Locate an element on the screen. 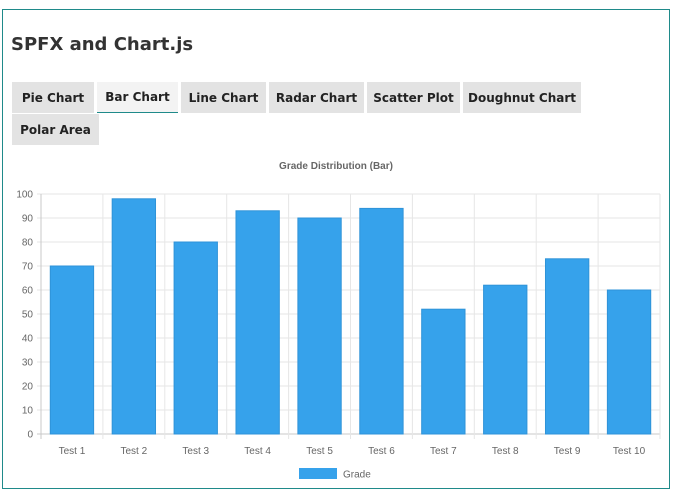 Image resolution: width=682 pixels, height=490 pixels. y-tick-label: 10 is located at coordinates (28, 411).